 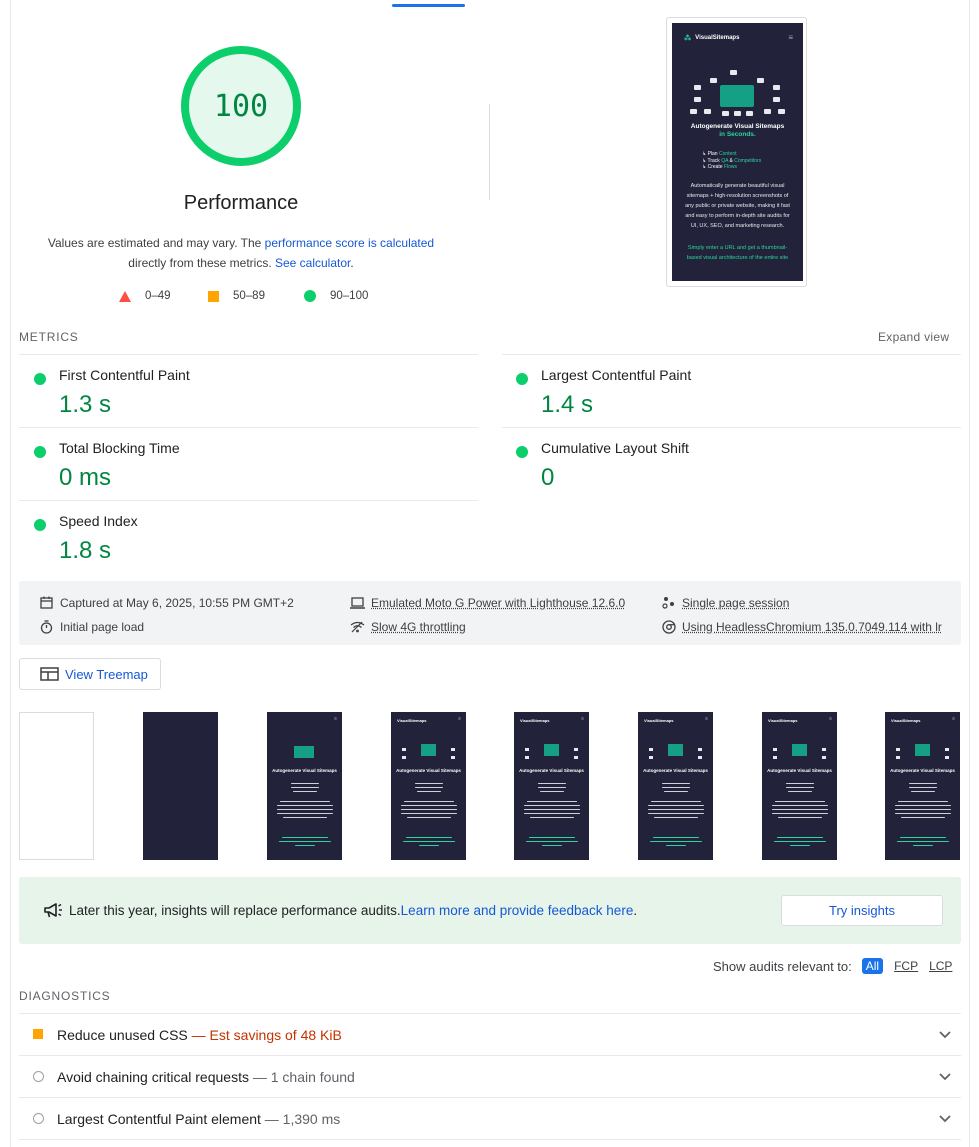 What do you see at coordinates (872, 966) in the screenshot?
I see `filter-all-chip: All` at bounding box center [872, 966].